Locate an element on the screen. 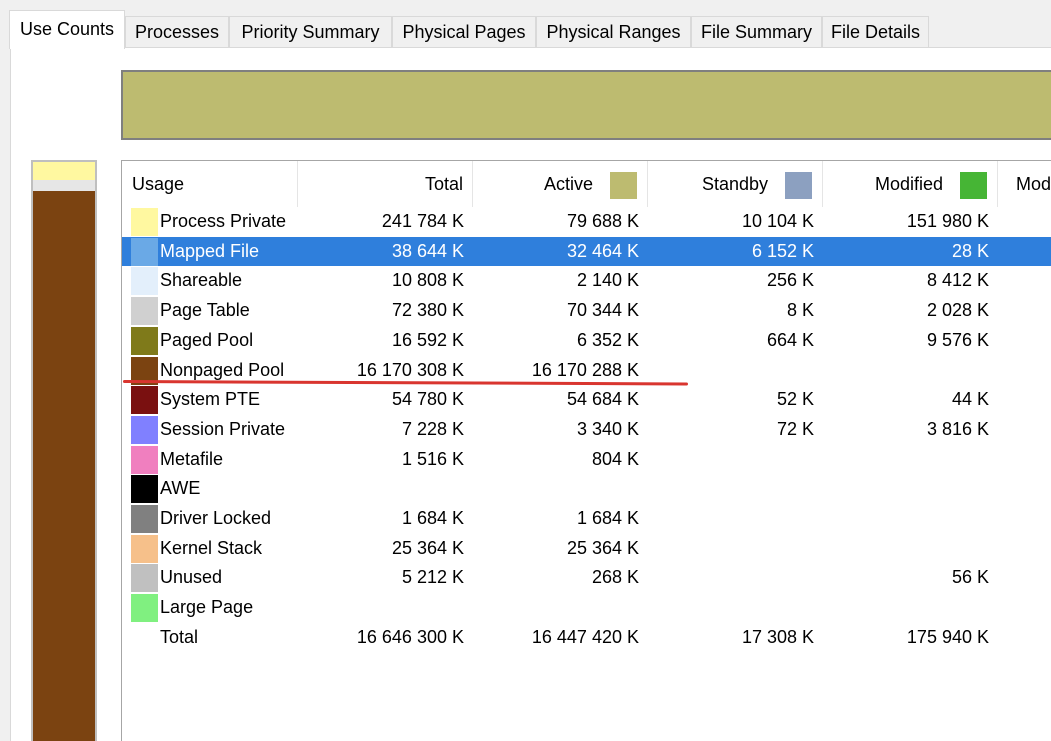  table-row: Shareable 10 808 K 2 140 K 256 K 8 412 K is located at coordinates (586, 281).